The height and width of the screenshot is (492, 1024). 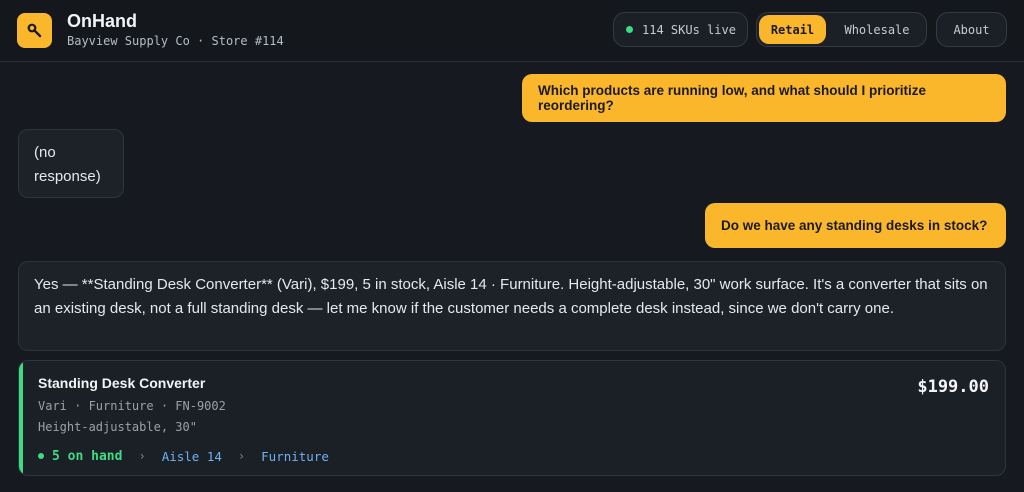 I want to click on barcode-scanner-icon, so click(x=34, y=30).